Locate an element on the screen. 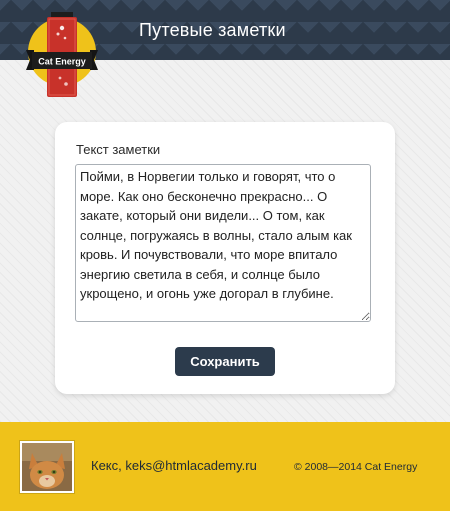 This screenshot has width=450, height=511. avatar is located at coordinates (47, 467).